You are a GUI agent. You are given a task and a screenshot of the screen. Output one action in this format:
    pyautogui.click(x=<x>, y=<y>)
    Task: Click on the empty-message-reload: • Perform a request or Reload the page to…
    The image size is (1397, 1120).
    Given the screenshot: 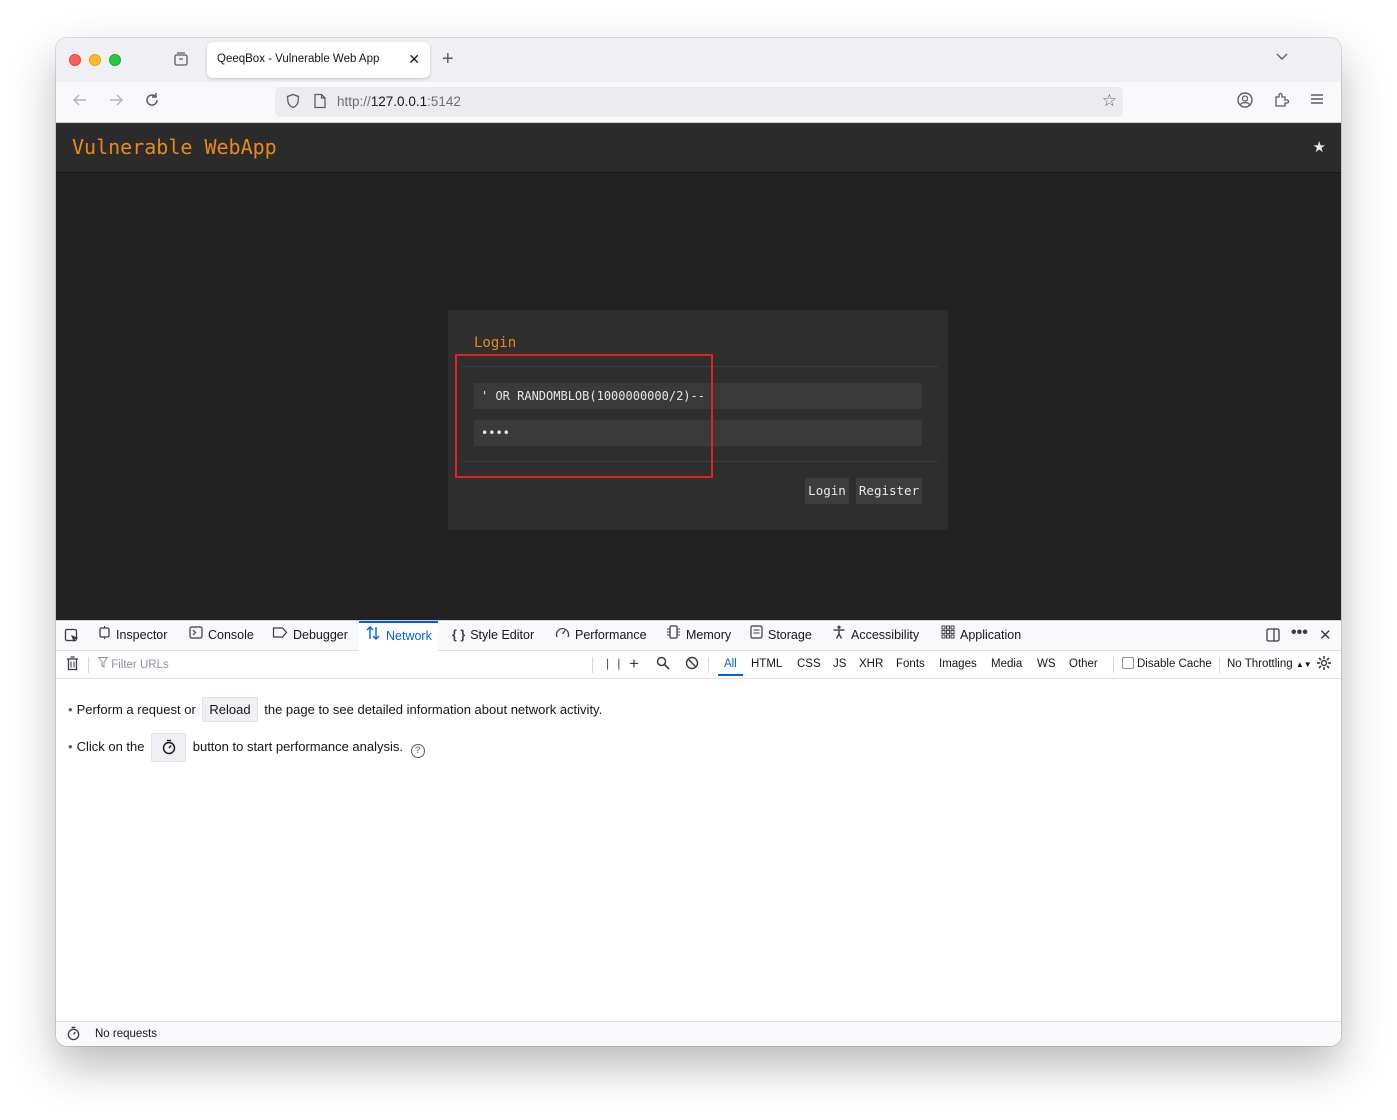 What is the action you would take?
    pyautogui.click(x=335, y=709)
    